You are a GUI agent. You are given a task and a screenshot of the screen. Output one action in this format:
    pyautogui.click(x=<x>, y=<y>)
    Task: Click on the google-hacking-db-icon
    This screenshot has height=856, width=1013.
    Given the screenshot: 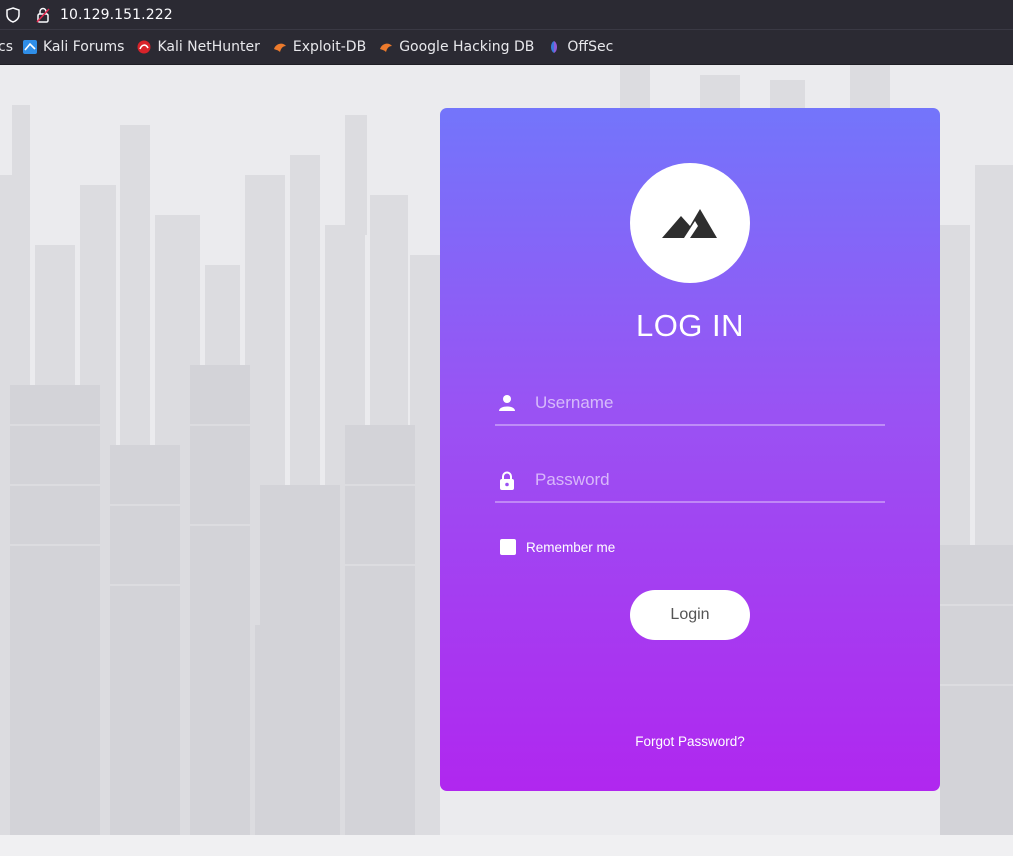 What is the action you would take?
    pyautogui.click(x=386, y=47)
    